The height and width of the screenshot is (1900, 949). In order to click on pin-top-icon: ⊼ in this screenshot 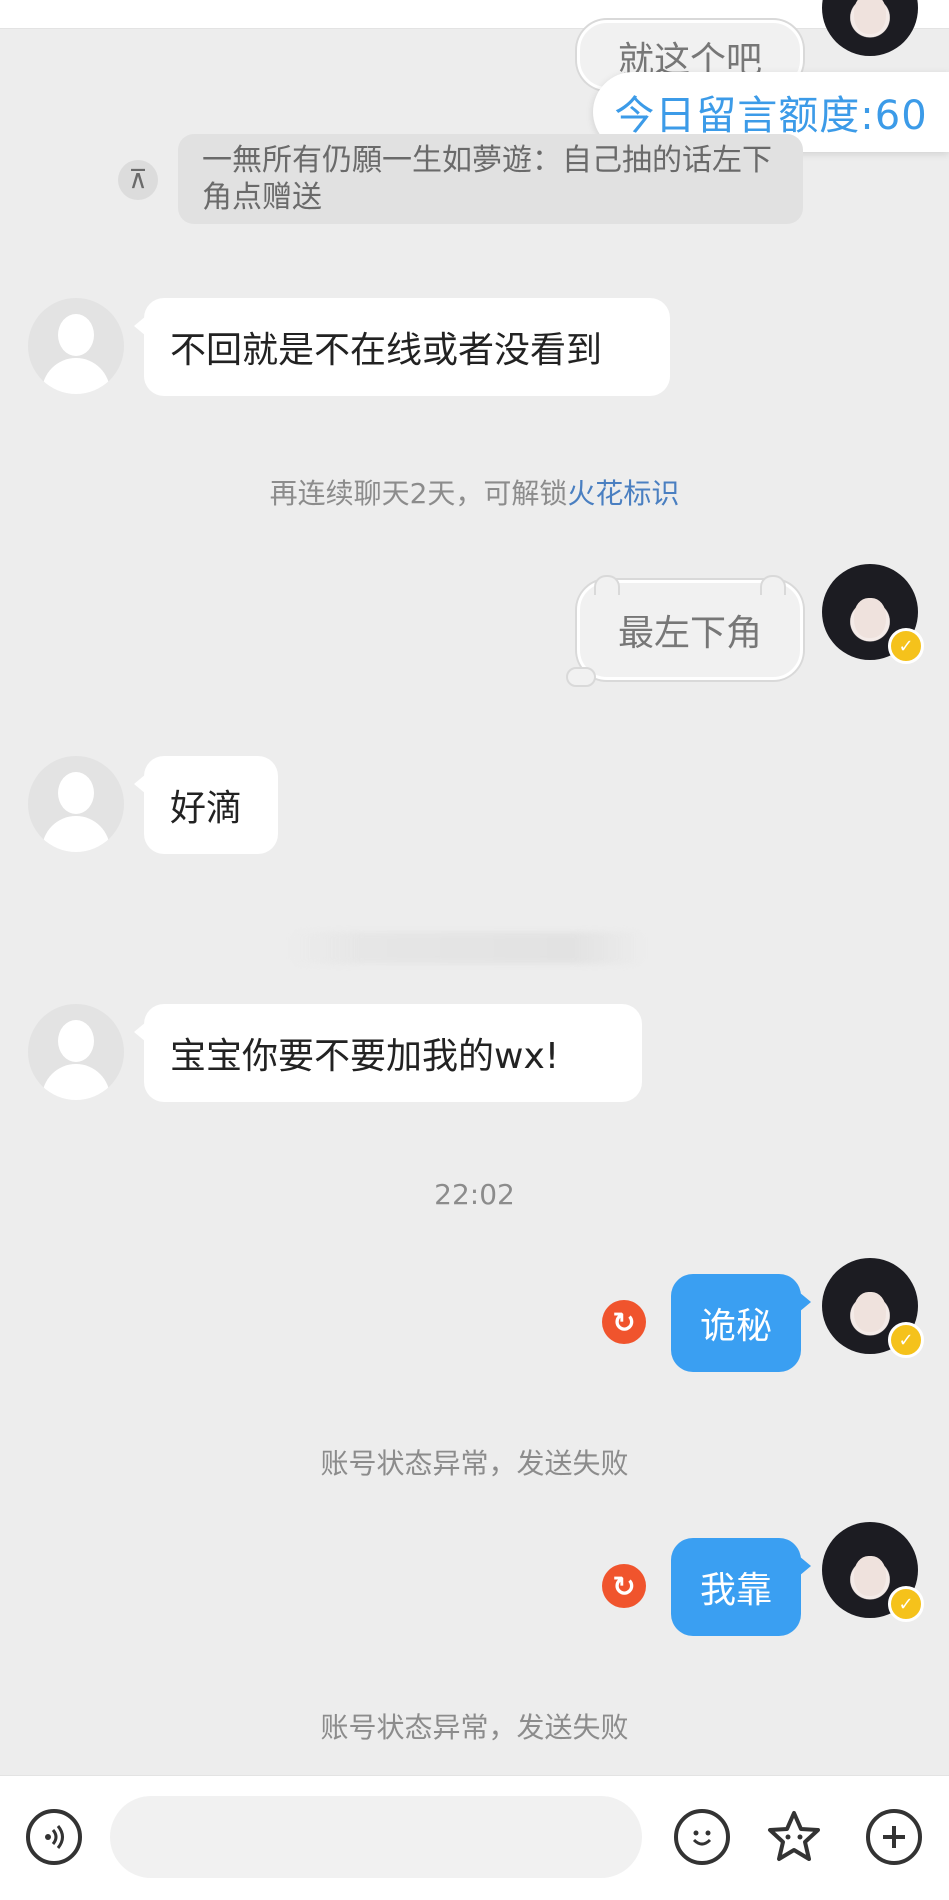, I will do `click(138, 180)`.